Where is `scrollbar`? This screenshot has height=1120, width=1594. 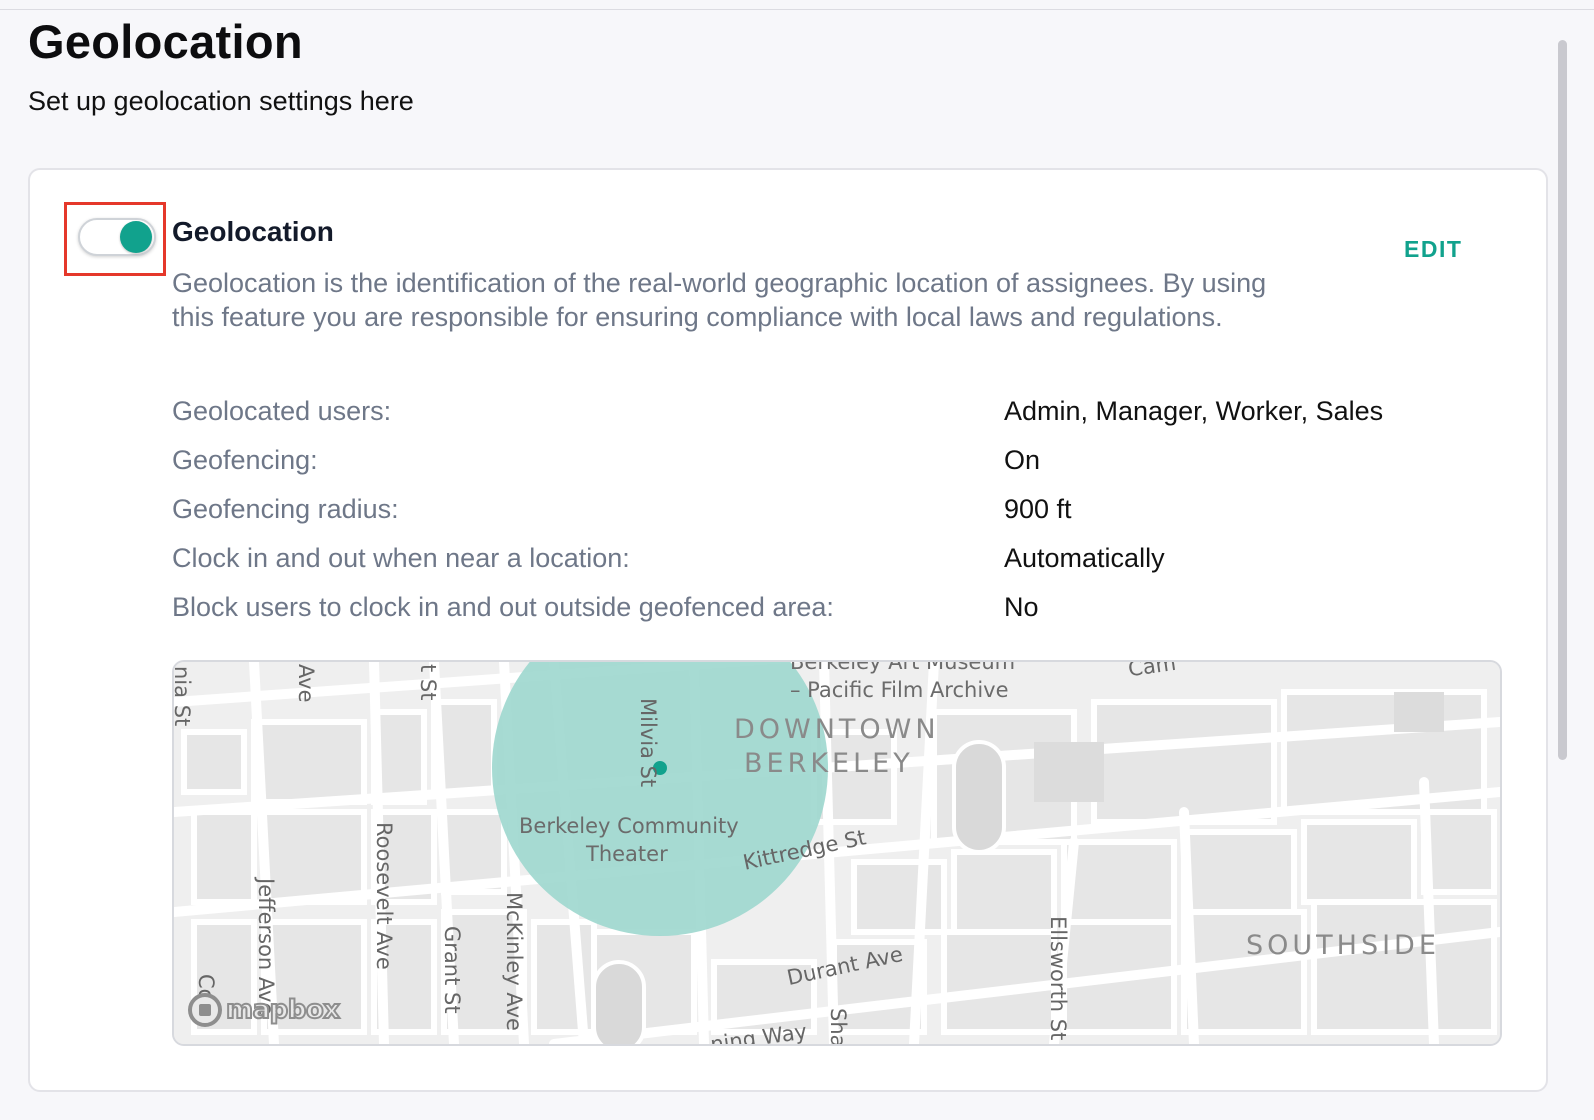 scrollbar is located at coordinates (1562, 400).